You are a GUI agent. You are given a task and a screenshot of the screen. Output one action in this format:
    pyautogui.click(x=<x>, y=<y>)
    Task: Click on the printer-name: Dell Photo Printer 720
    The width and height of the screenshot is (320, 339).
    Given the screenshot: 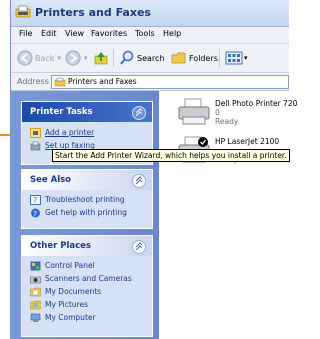 What is the action you would take?
    pyautogui.click(x=256, y=103)
    